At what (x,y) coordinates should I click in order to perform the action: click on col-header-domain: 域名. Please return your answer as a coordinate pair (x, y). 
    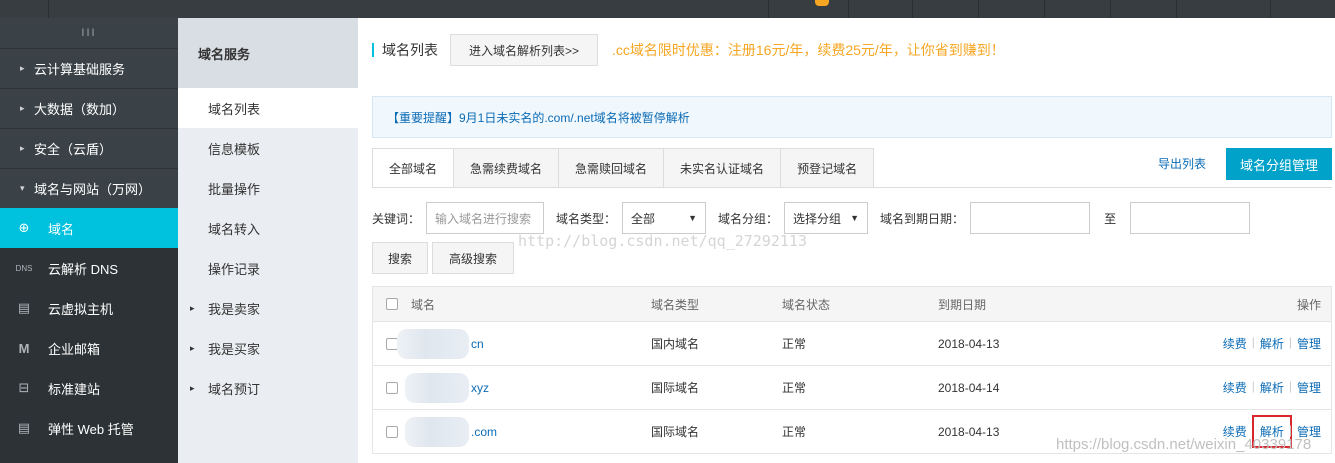
    Looking at the image, I should click on (423, 304).